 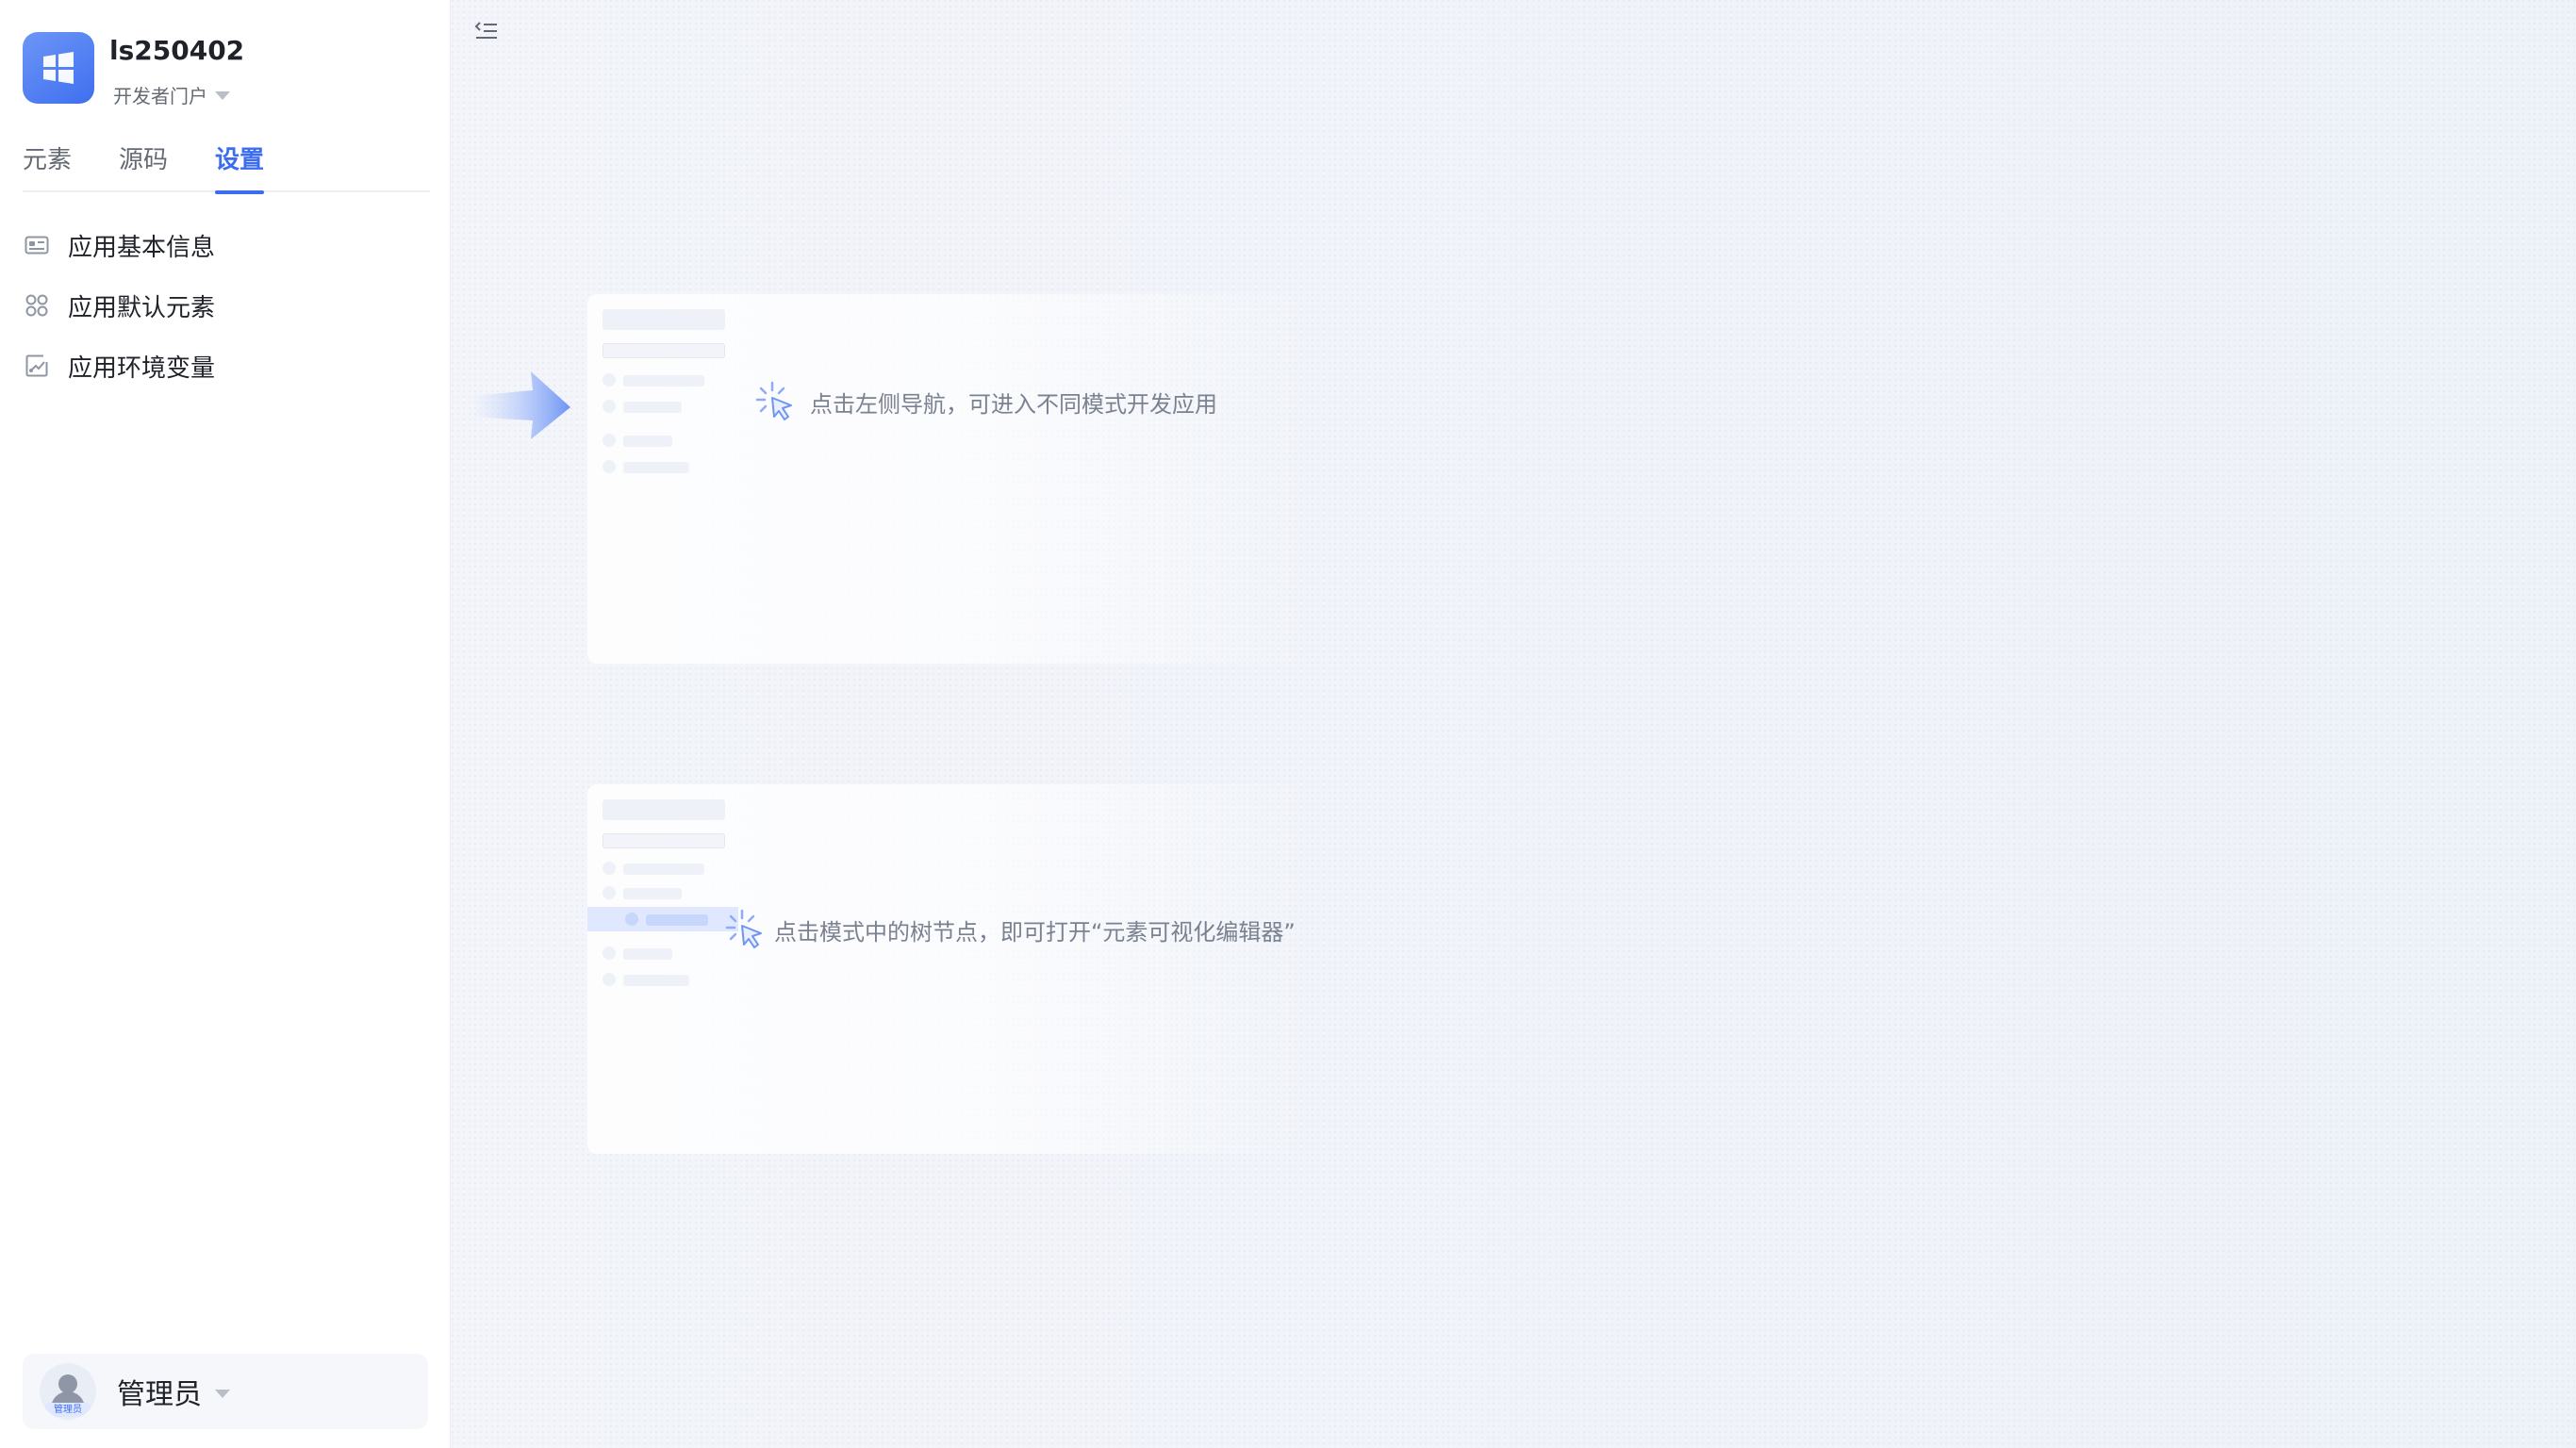 I want to click on arrow-right-icon, so click(x=521, y=405).